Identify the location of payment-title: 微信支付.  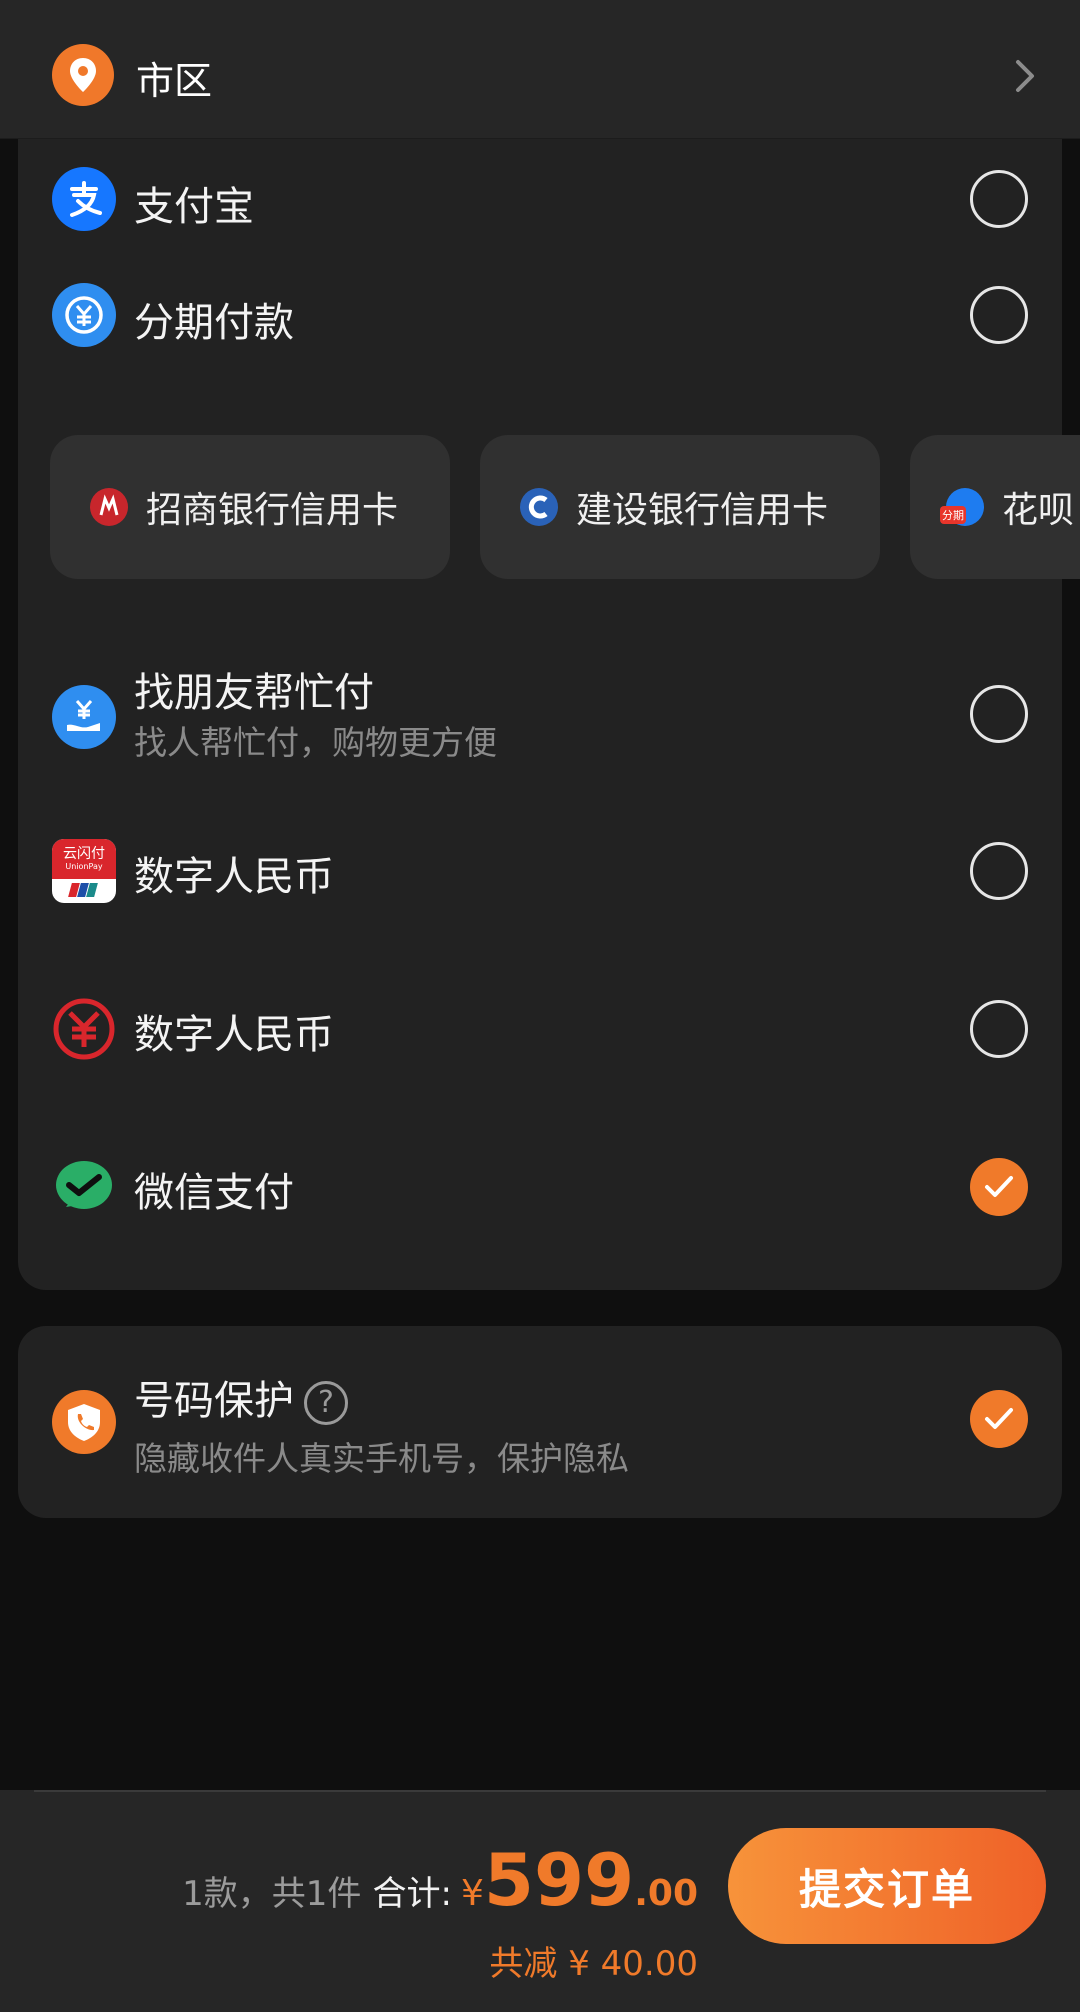
(214, 1193).